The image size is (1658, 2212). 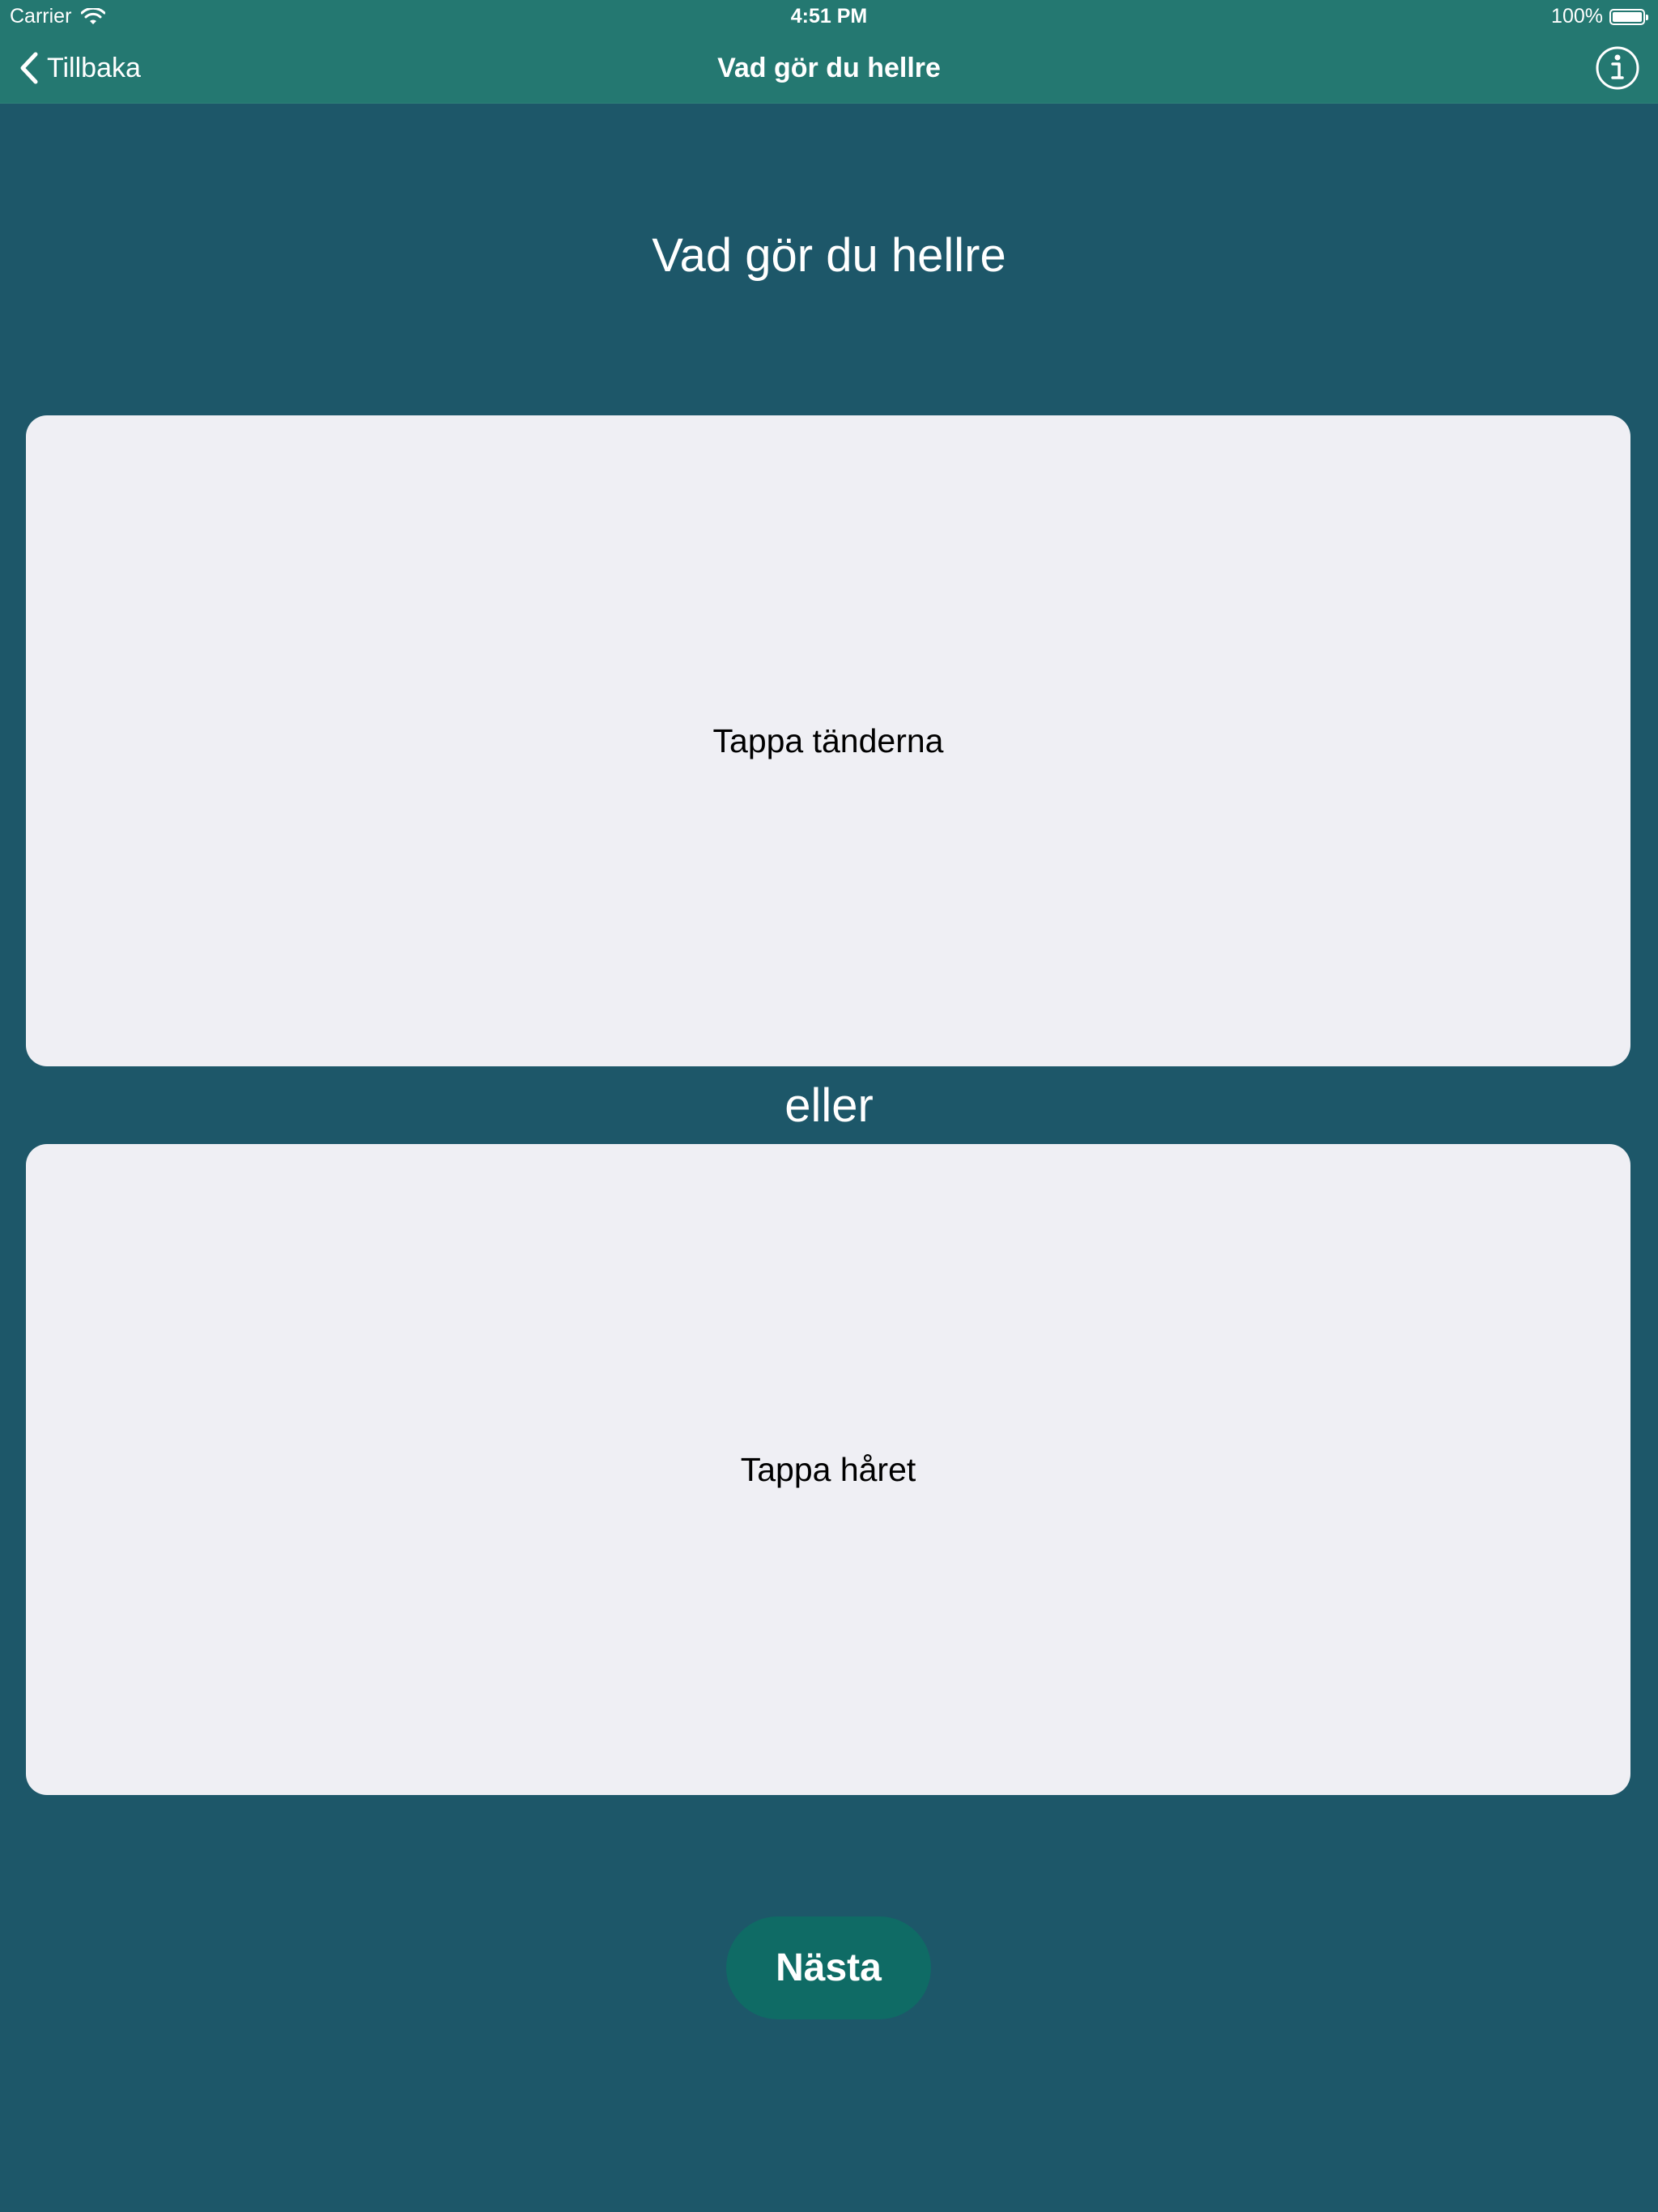 I want to click on navigation-bar: Tillbaka Vad gör du hellre, so click(x=829, y=68).